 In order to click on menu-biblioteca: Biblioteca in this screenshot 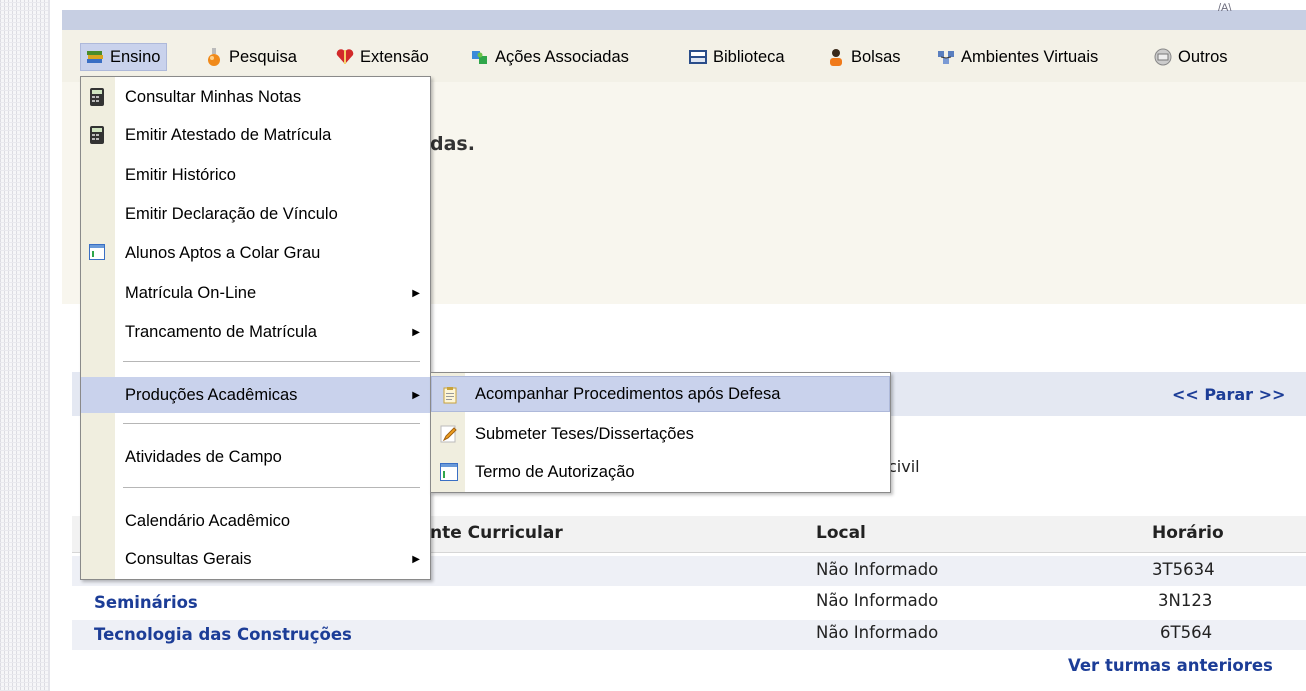, I will do `click(736, 57)`.